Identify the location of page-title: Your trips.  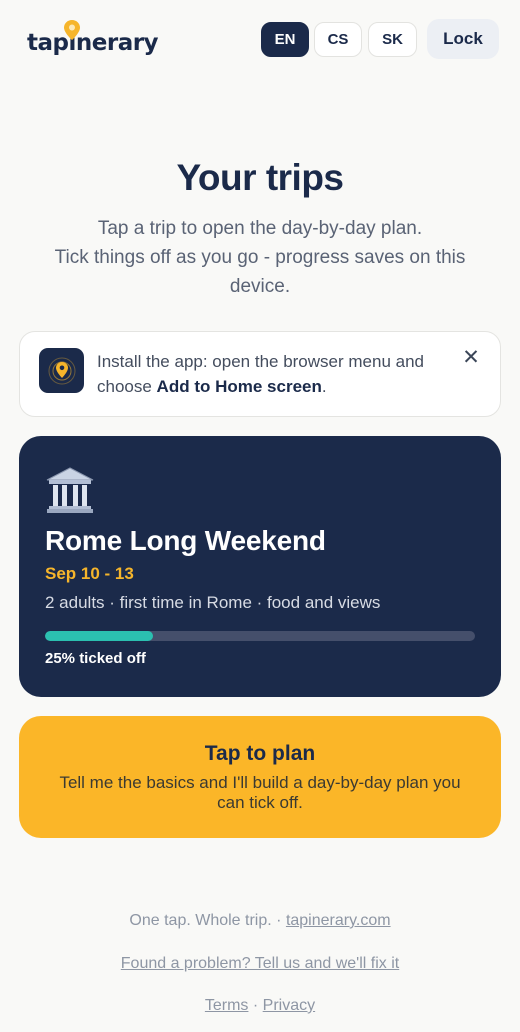
(260, 177).